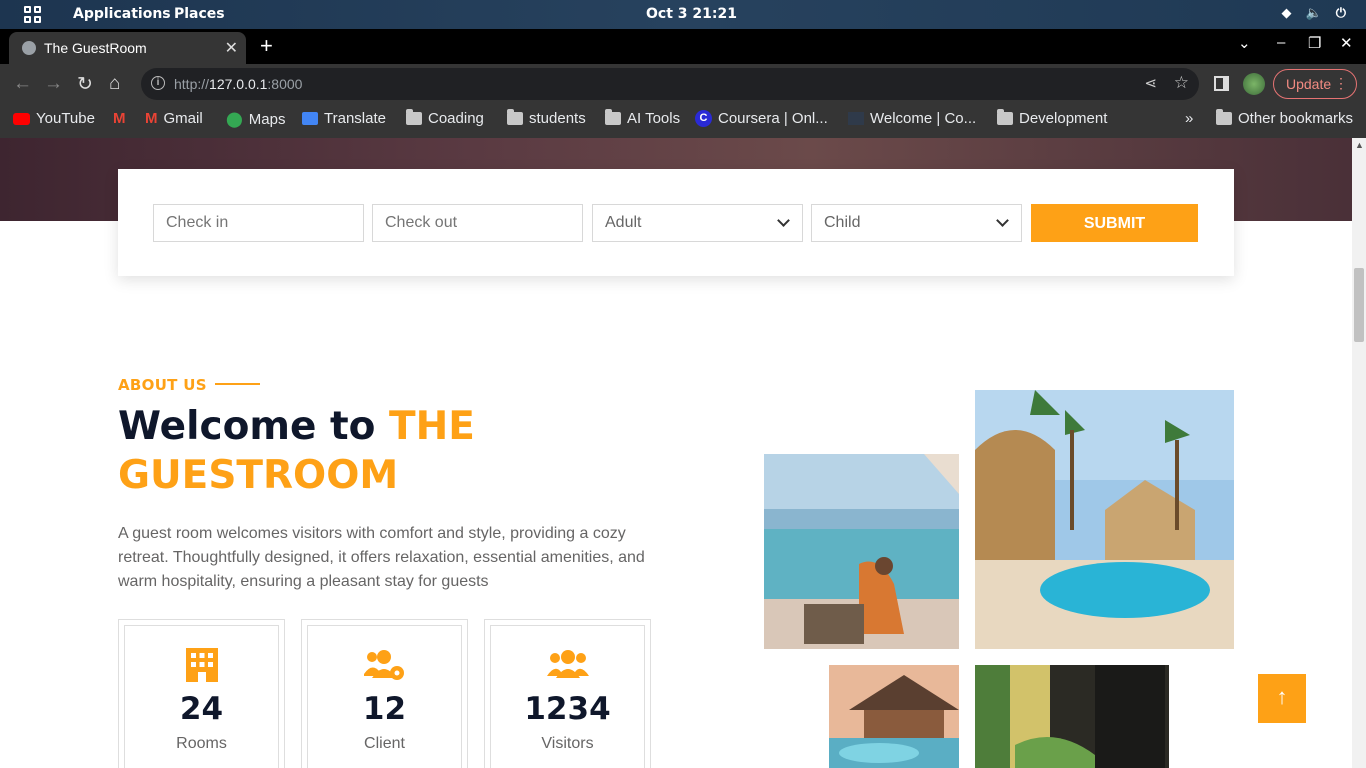 Image resolution: width=1366 pixels, height=768 pixels. I want to click on check-out-input, so click(477, 223).